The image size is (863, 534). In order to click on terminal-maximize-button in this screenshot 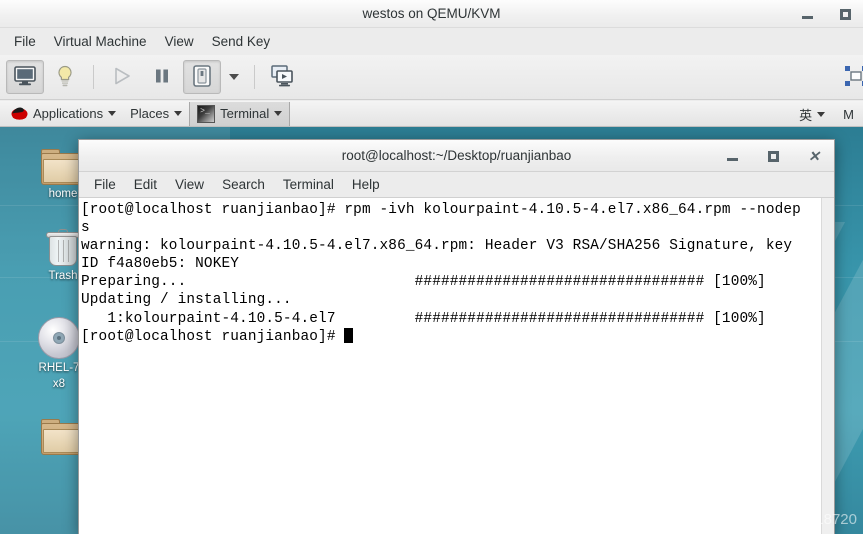, I will do `click(773, 156)`.